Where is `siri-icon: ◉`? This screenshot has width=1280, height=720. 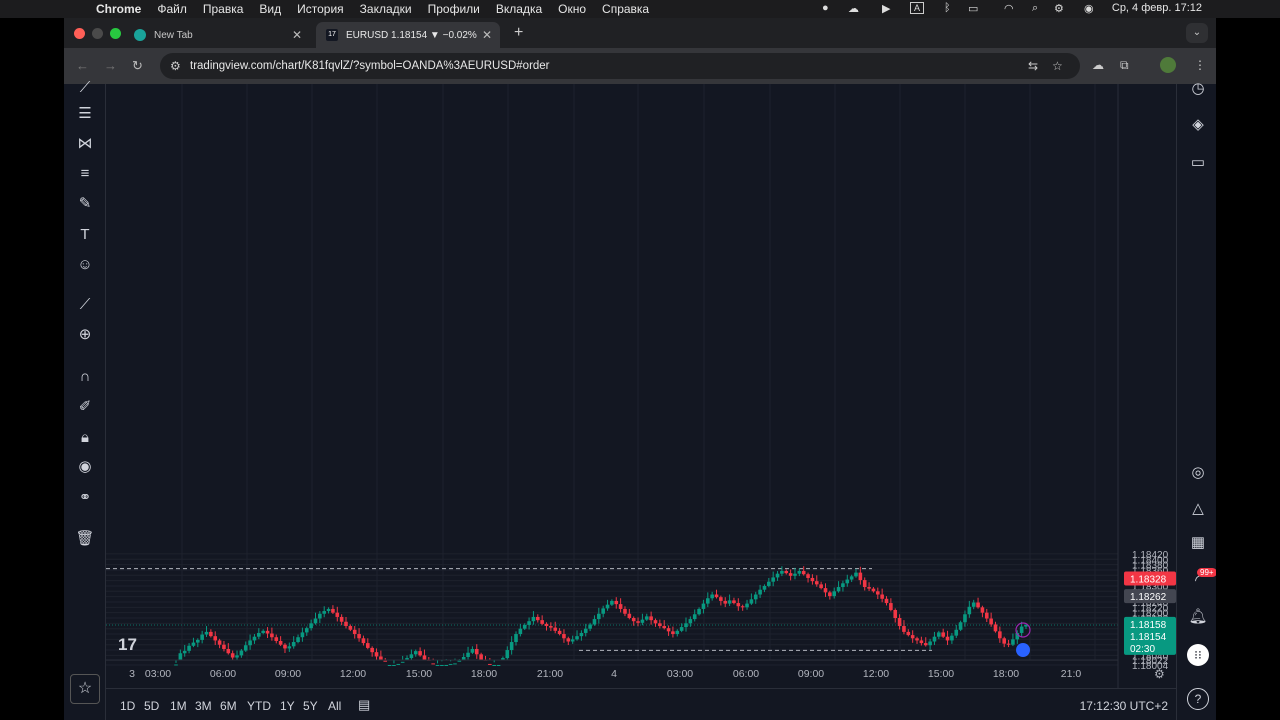 siri-icon: ◉ is located at coordinates (1089, 8).